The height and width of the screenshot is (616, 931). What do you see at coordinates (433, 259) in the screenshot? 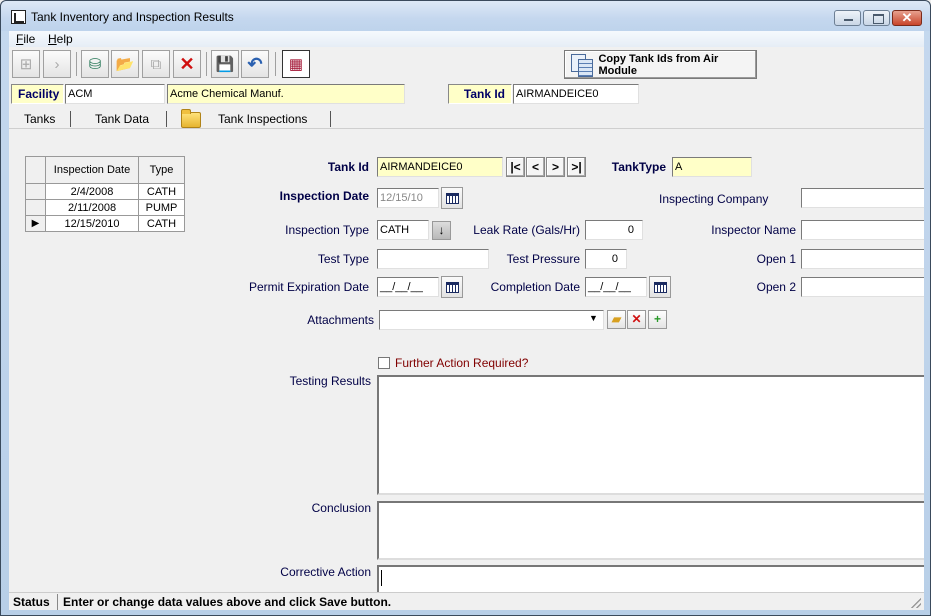
I see `test-type-field` at bounding box center [433, 259].